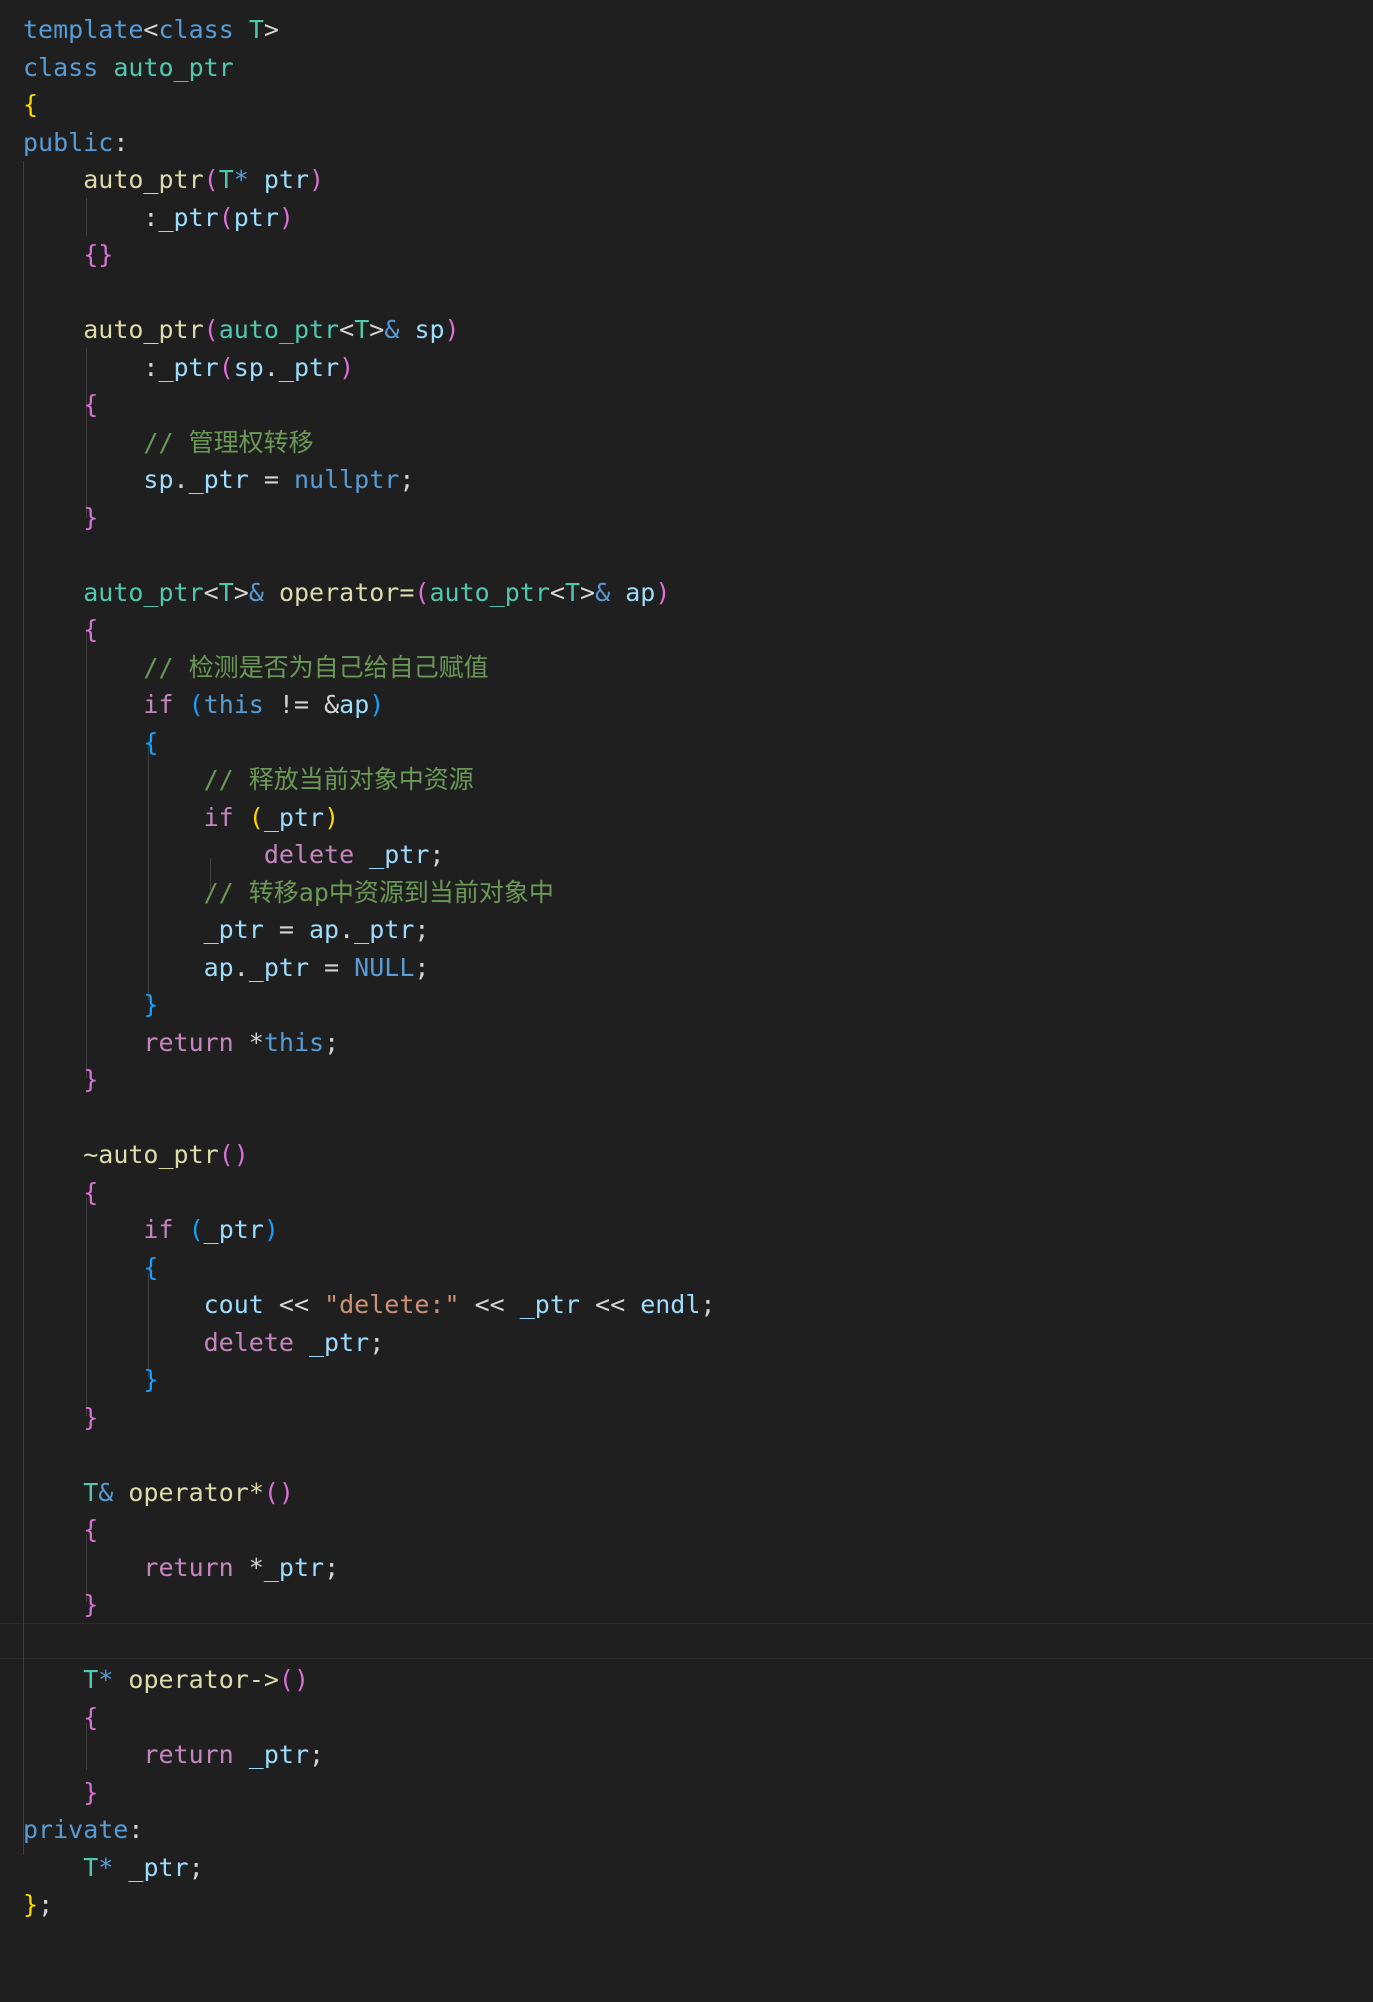 The width and height of the screenshot is (1373, 2002). I want to click on code-token: ., so click(241, 967).